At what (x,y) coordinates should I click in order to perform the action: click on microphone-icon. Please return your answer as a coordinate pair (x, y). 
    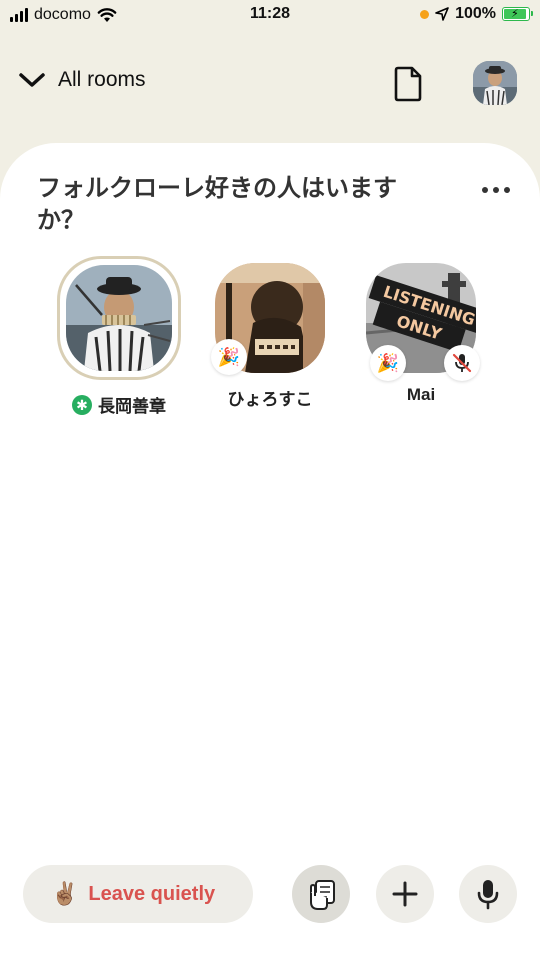
    Looking at the image, I should click on (488, 895).